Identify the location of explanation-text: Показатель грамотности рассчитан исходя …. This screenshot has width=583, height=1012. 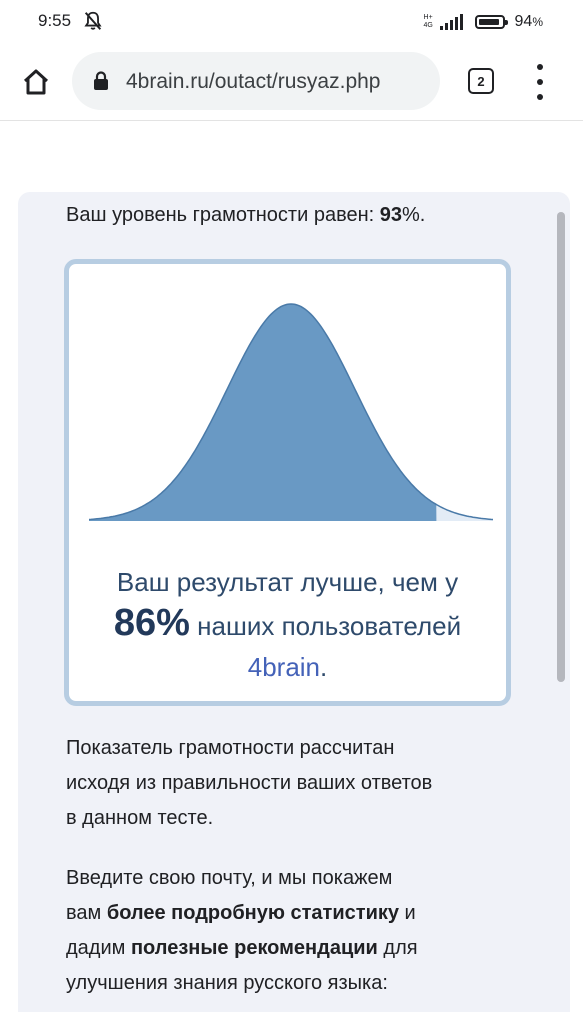
(249, 783).